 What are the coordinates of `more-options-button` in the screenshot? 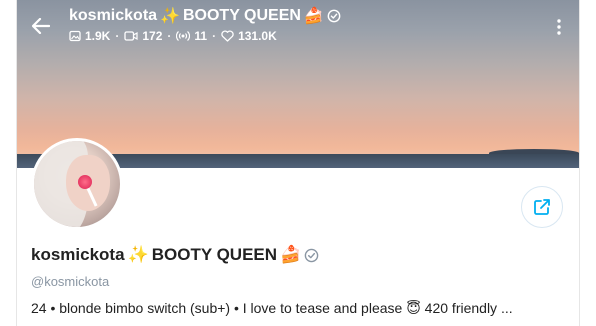 It's located at (559, 27).